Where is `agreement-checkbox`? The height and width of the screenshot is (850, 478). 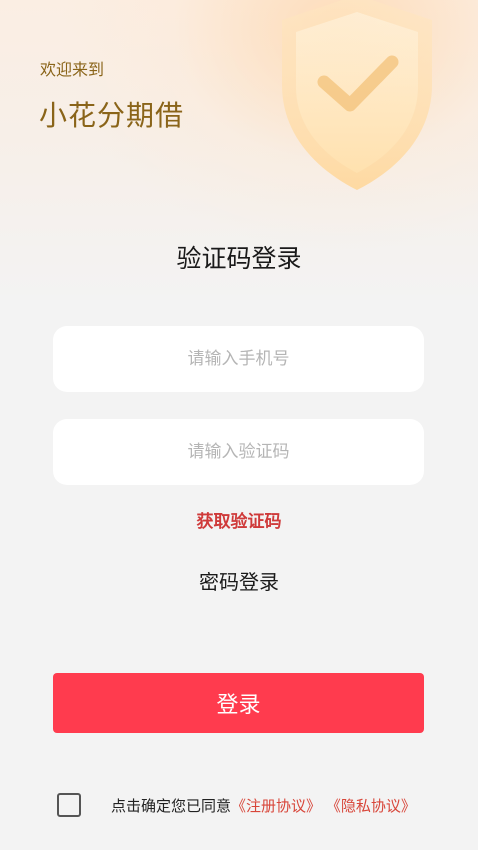 agreement-checkbox is located at coordinates (69, 805).